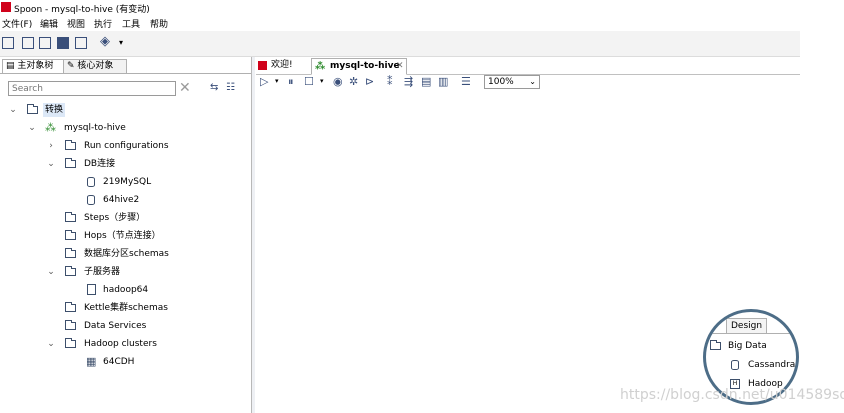 The width and height of the screenshot is (844, 413). Describe the element at coordinates (72, 66) in the screenshot. I see `pencil-icon: ✎` at that location.